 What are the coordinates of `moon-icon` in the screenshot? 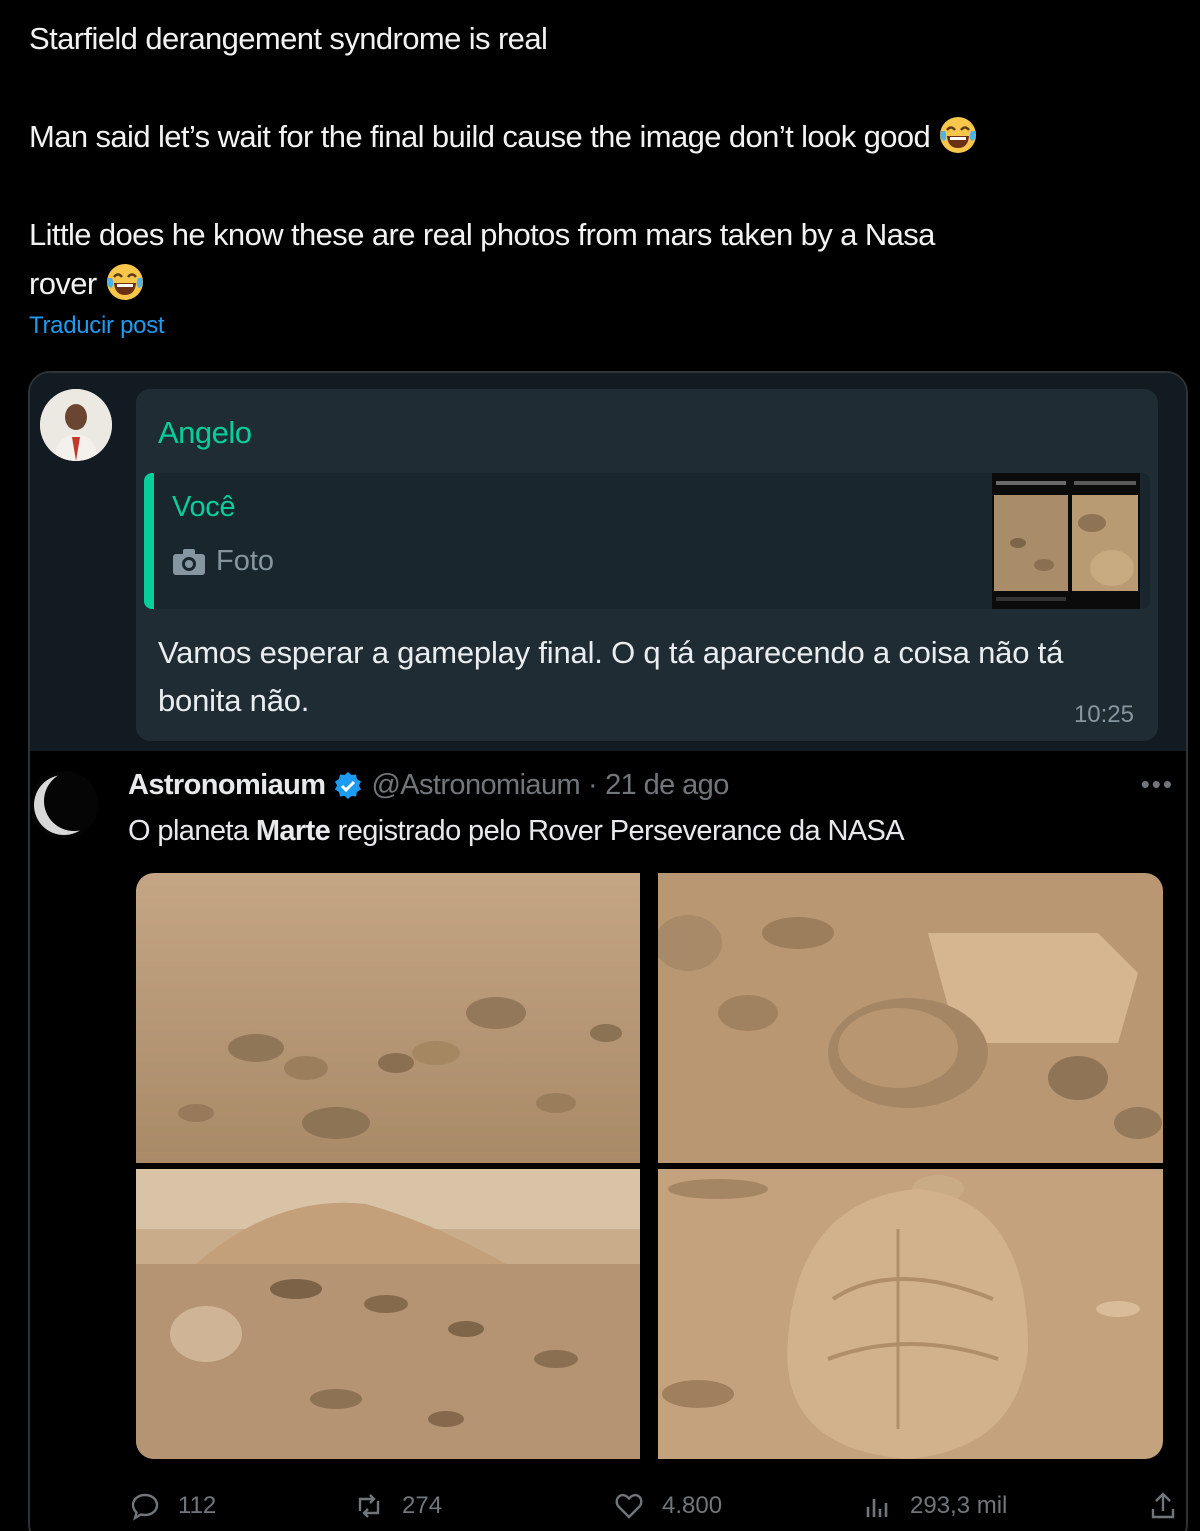 It's located at (64, 805).